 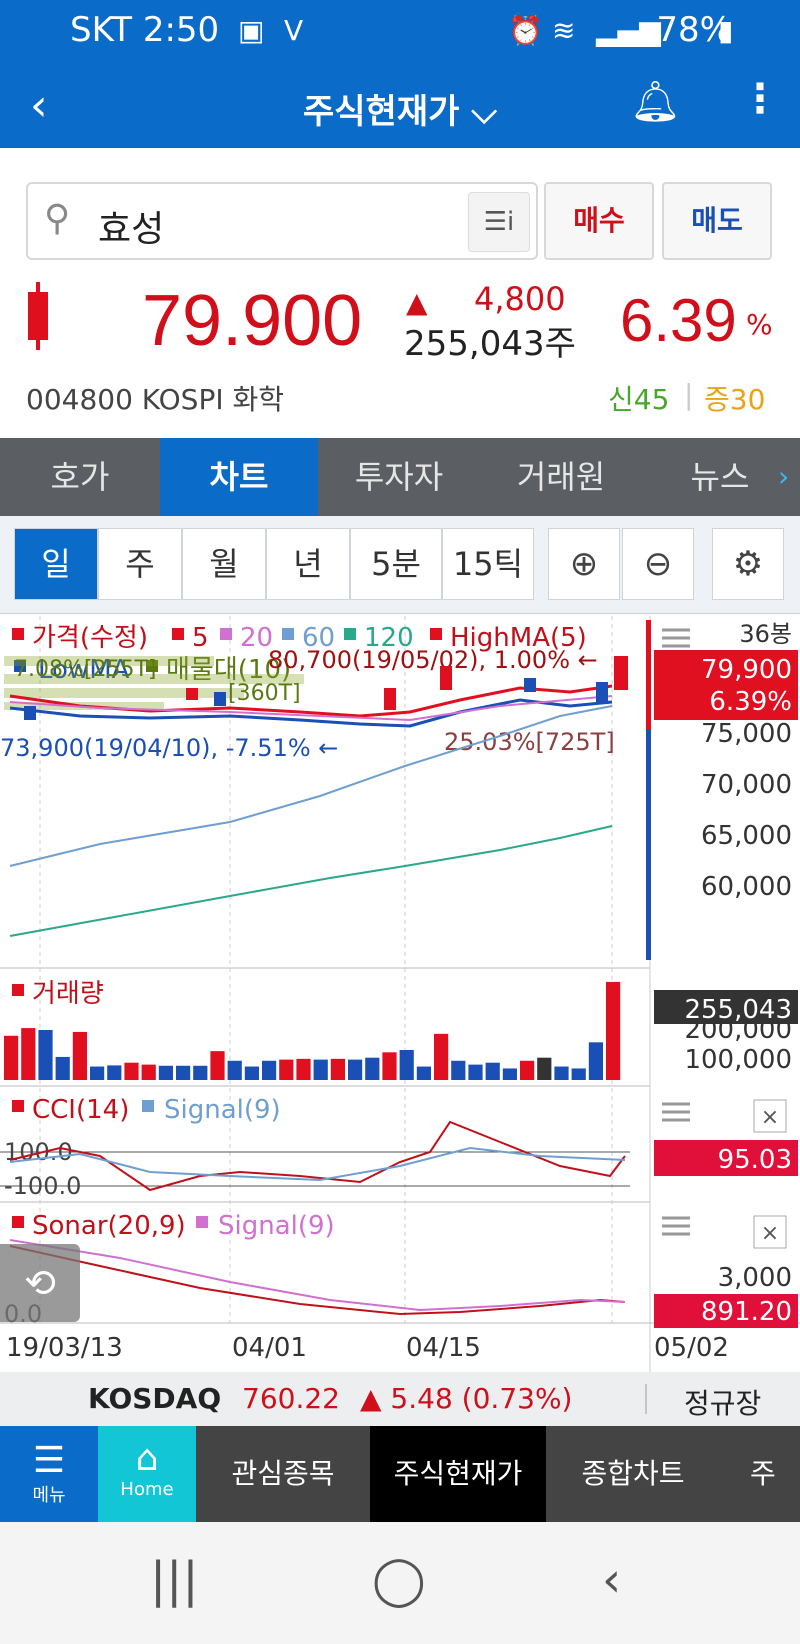 What do you see at coordinates (57, 218) in the screenshot?
I see `search-icon: ⚲` at bounding box center [57, 218].